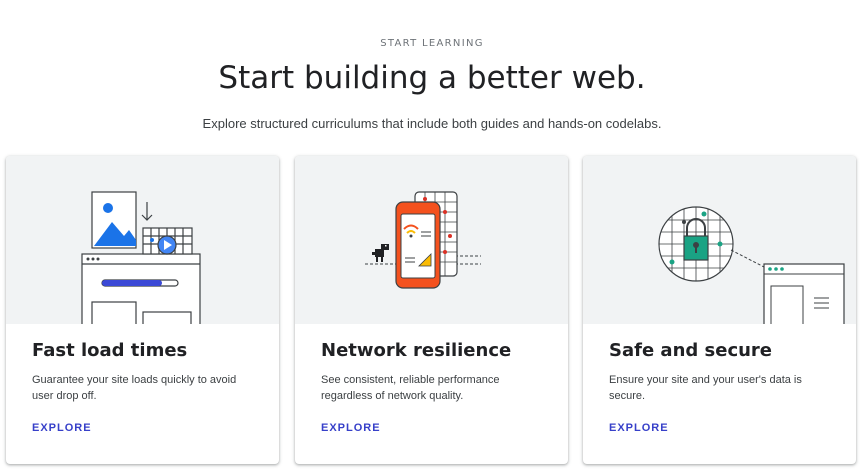 Image resolution: width=864 pixels, height=472 pixels. What do you see at coordinates (416, 350) in the screenshot?
I see `card-title: Network resilience` at bounding box center [416, 350].